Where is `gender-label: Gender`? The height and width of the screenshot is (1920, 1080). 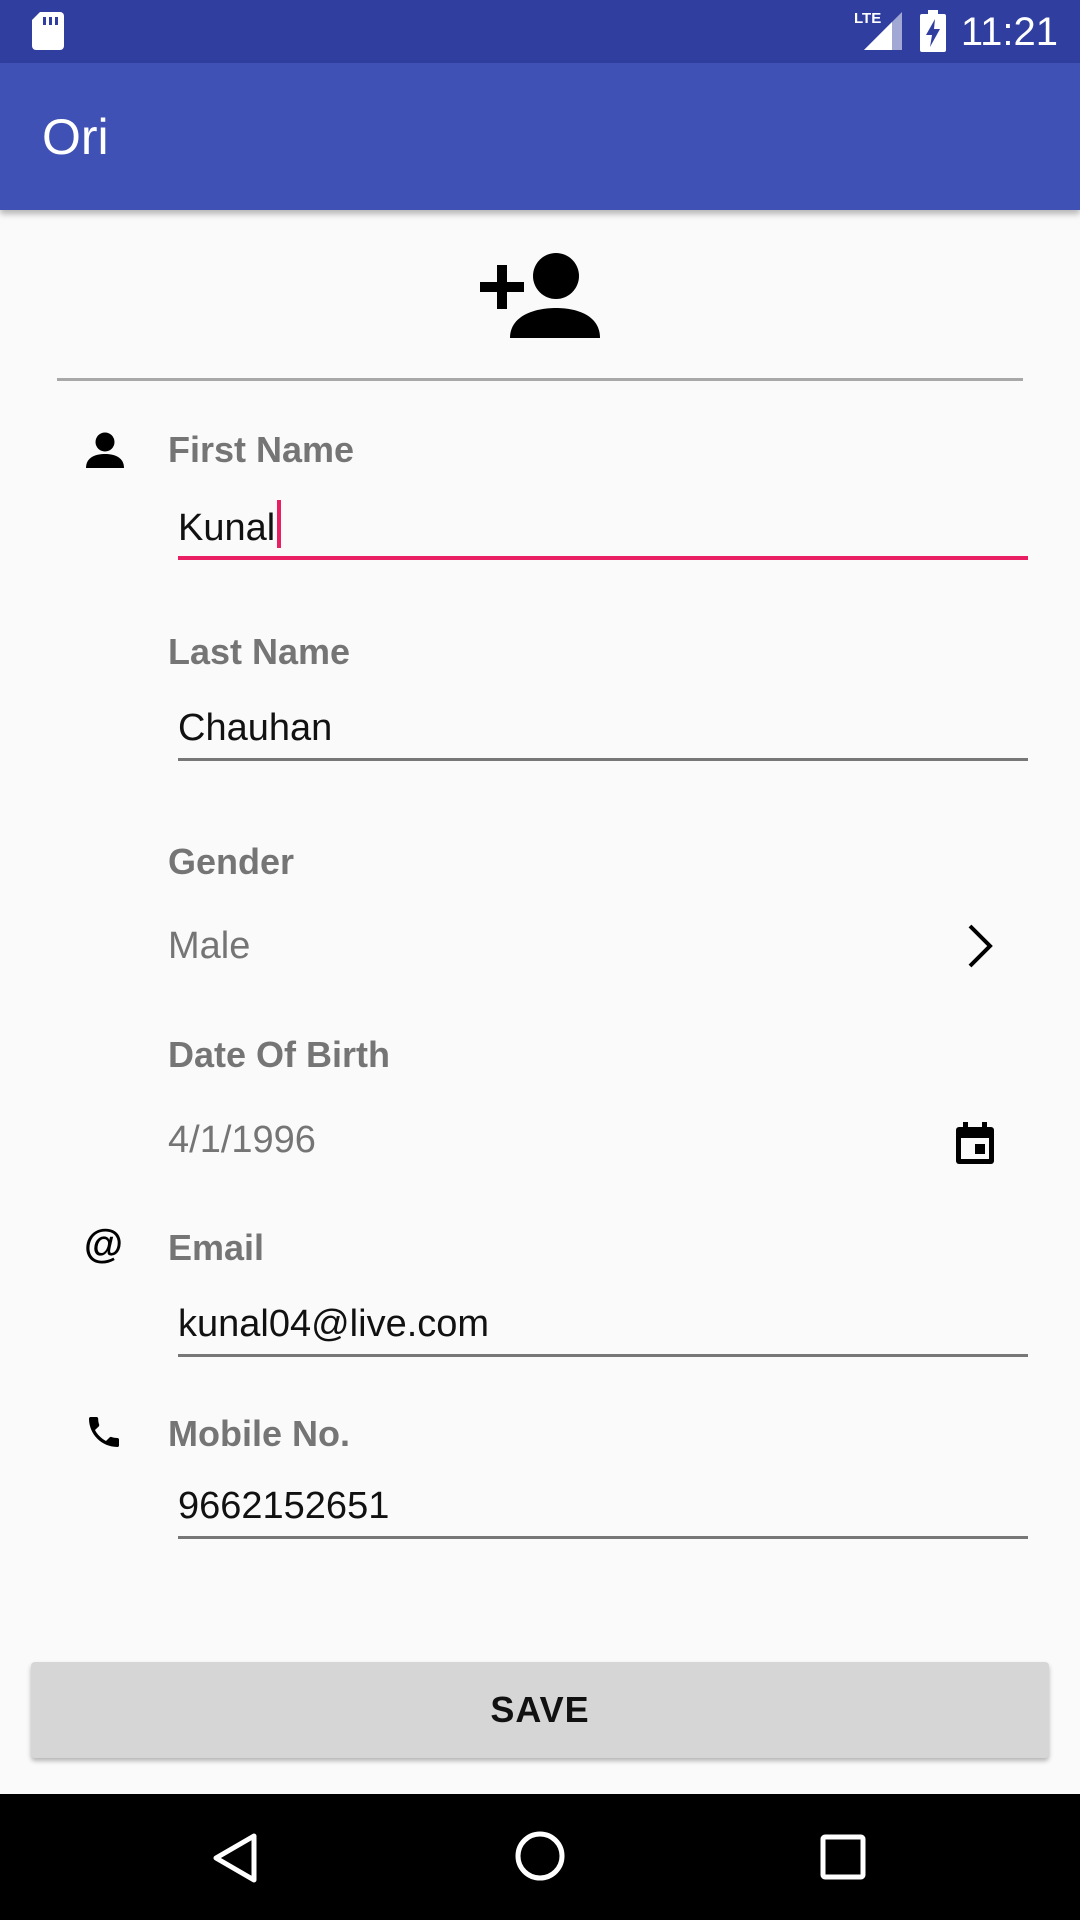
gender-label: Gender is located at coordinates (231, 861).